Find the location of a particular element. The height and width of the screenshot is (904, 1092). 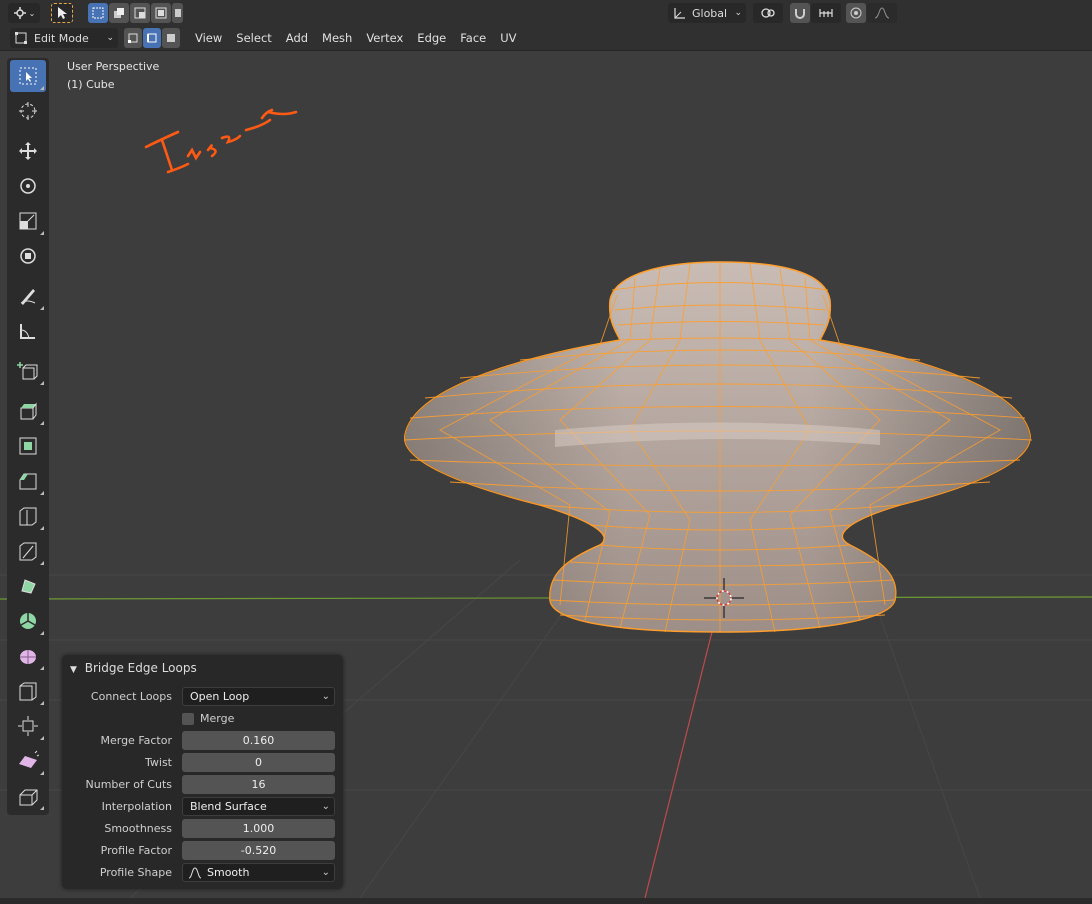

connect-loops-dropdown: Open Loop ⌄ is located at coordinates (258, 696).